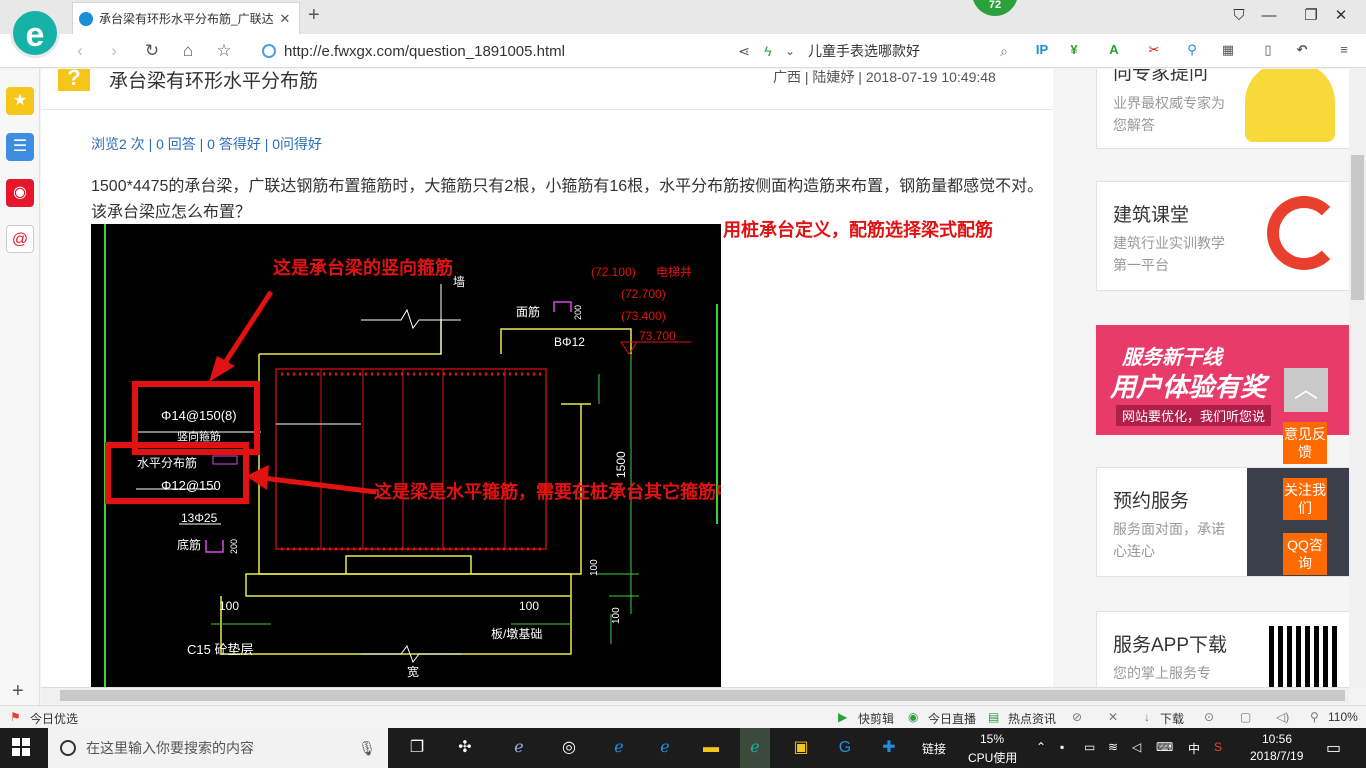  I want to click on status-item-2: 热点资讯, so click(1032, 718).